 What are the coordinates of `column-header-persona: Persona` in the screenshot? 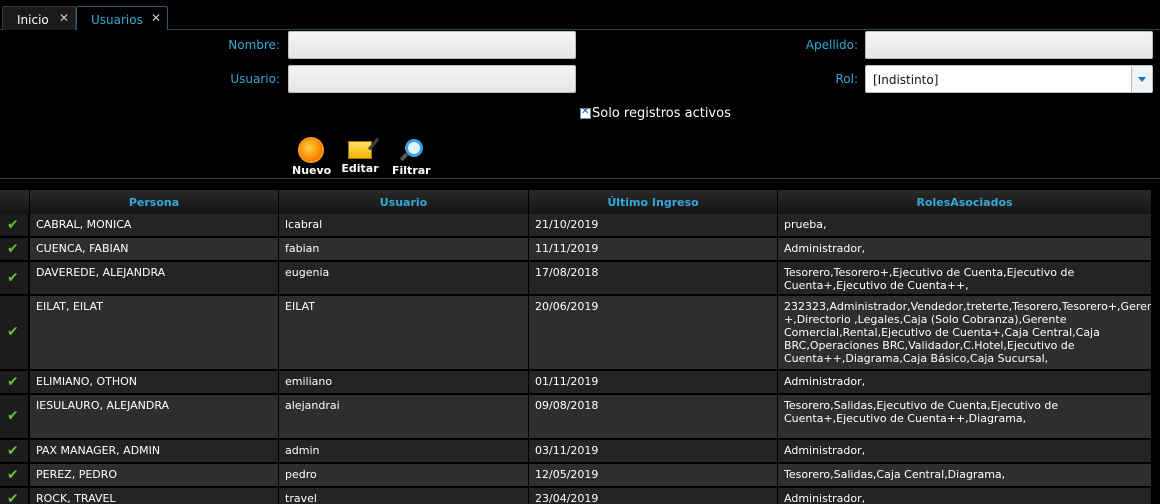 It's located at (154, 202).